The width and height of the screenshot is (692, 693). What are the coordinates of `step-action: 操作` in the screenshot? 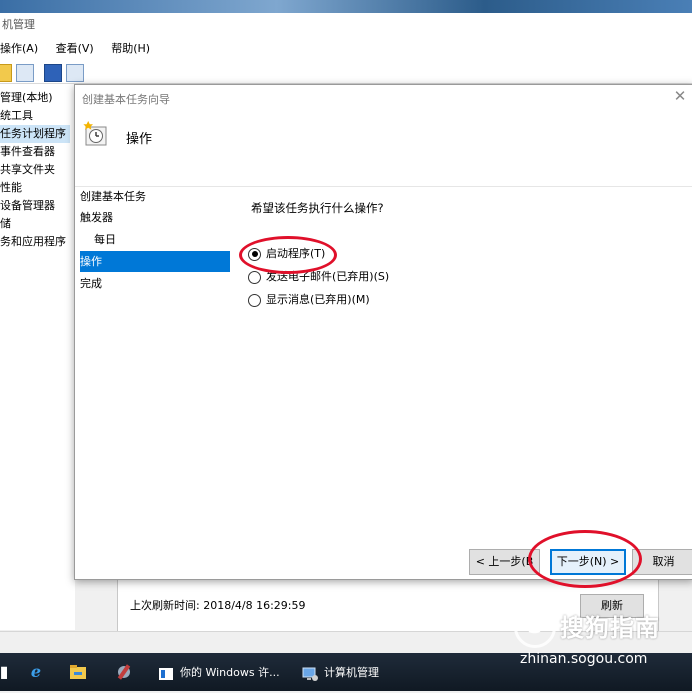 It's located at (155, 261).